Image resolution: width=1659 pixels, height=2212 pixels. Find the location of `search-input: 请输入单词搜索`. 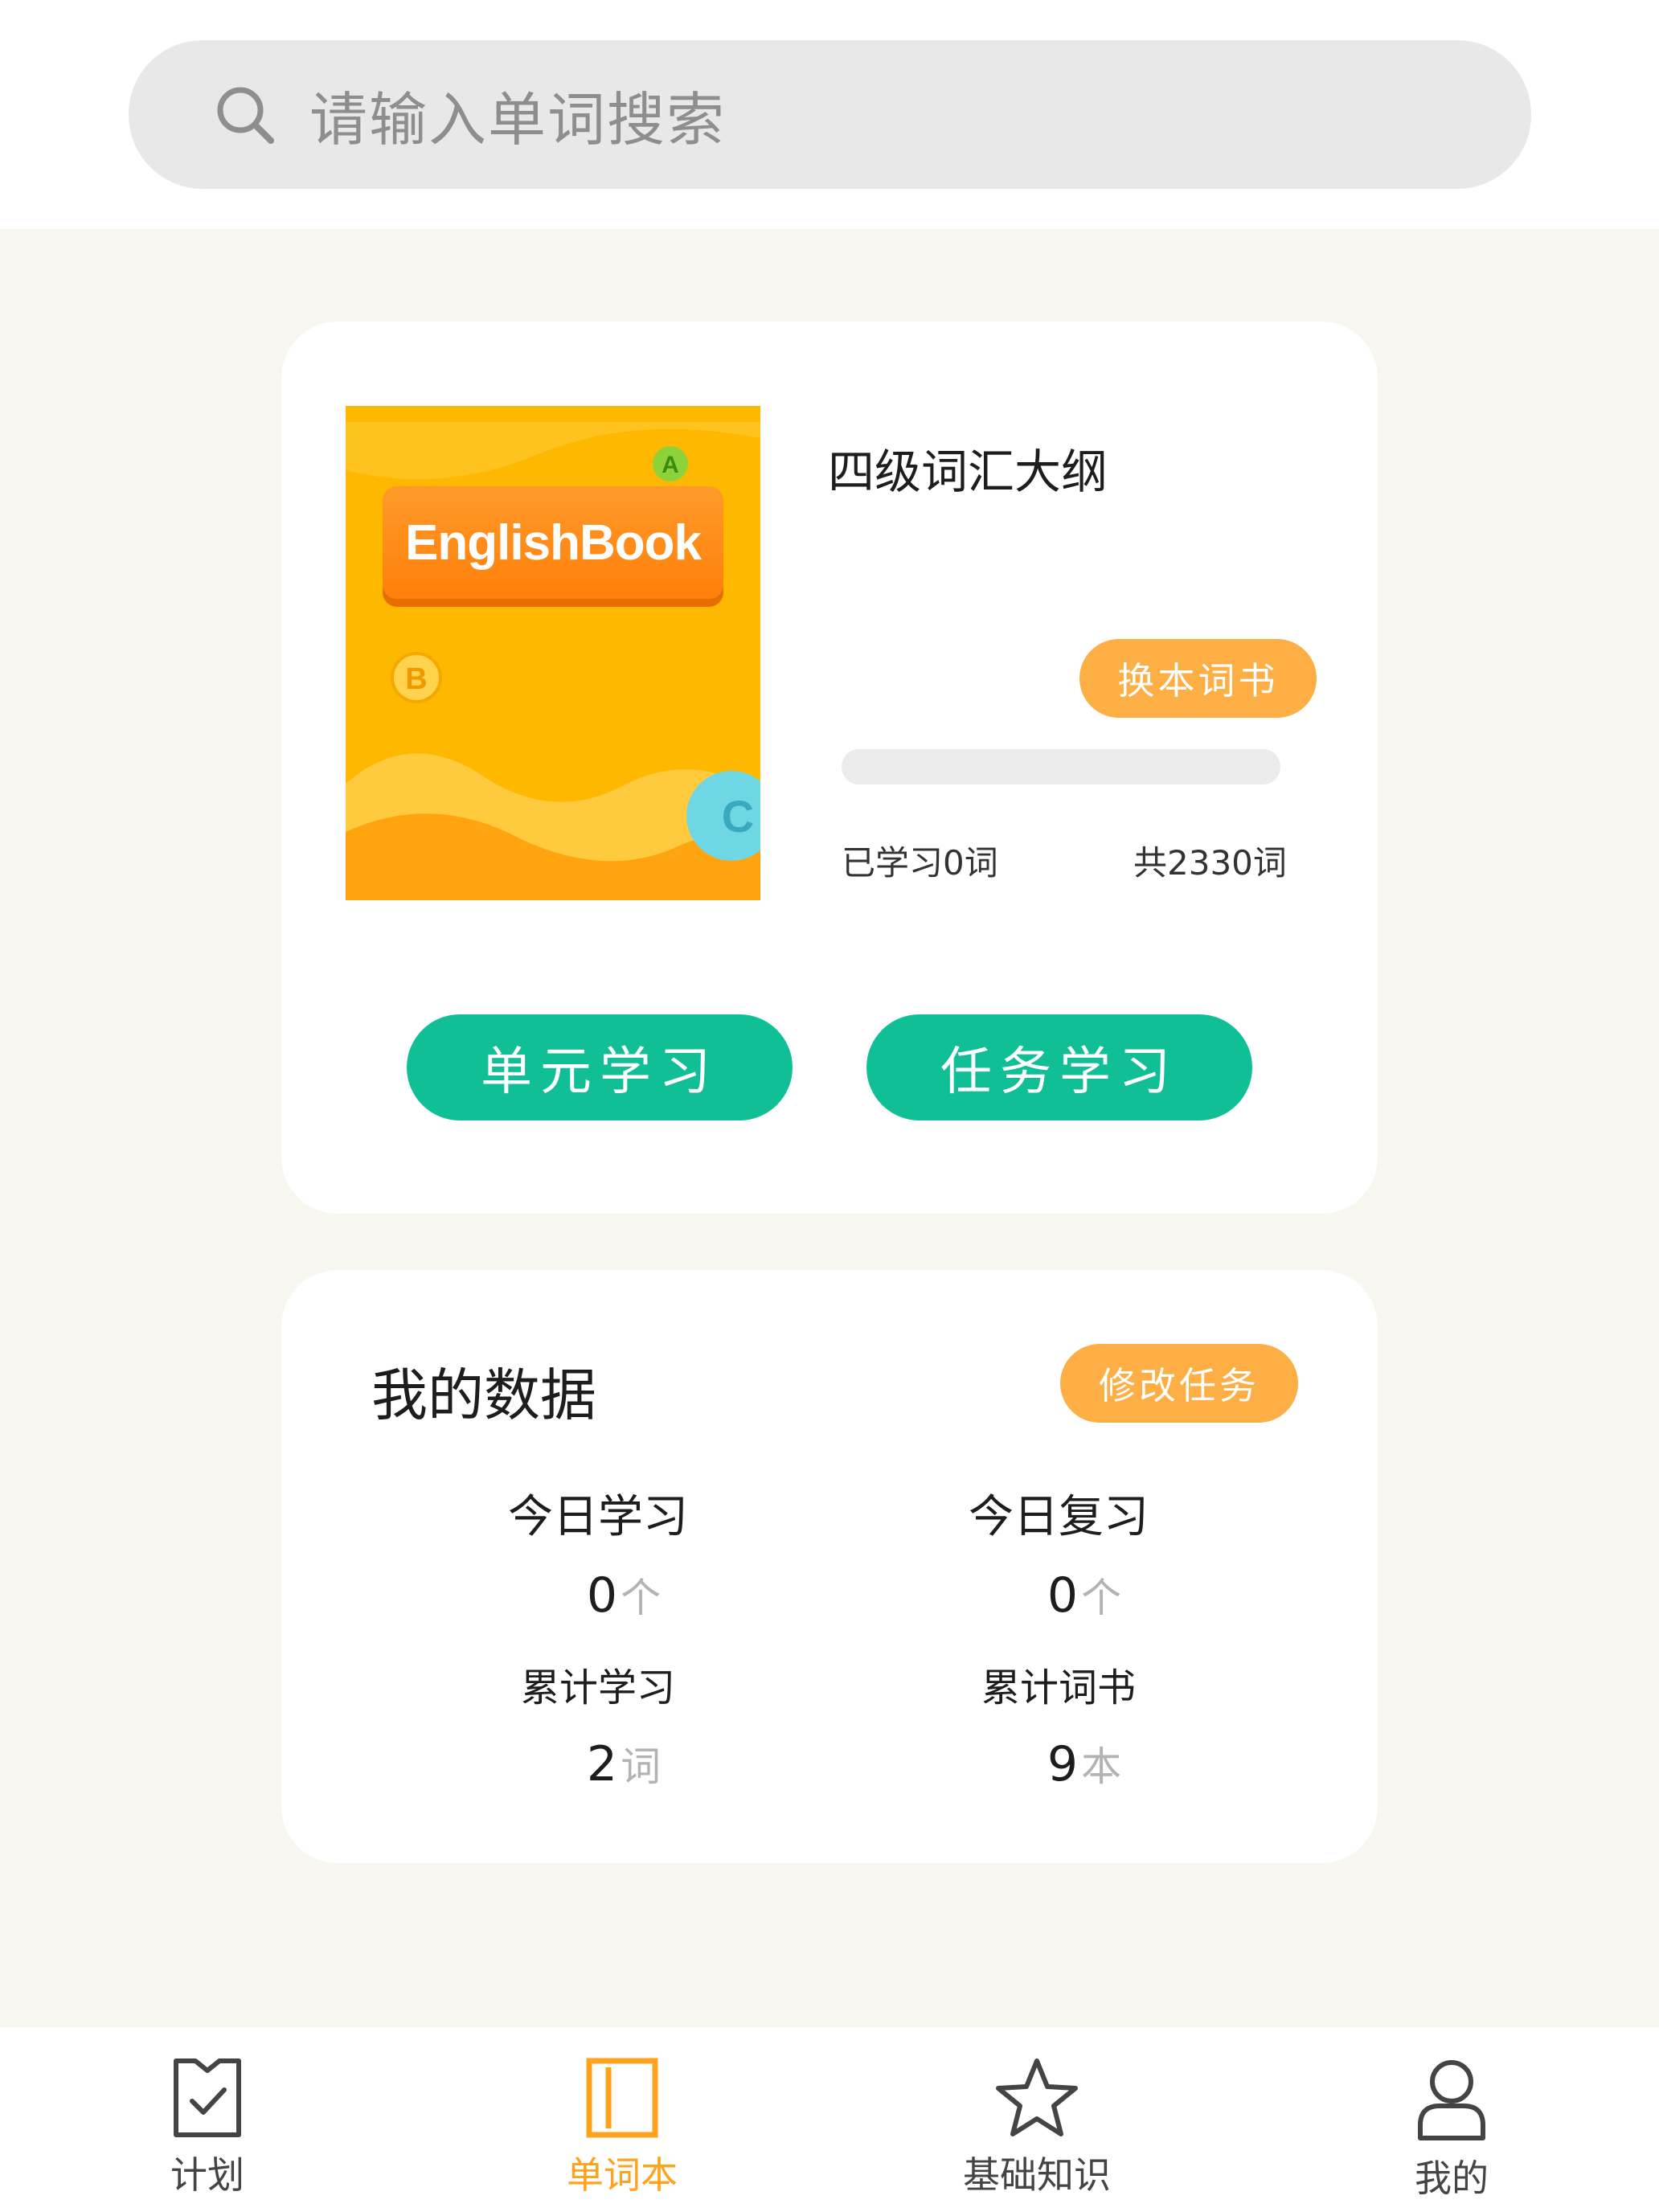

search-input: 请输入单词搜索 is located at coordinates (830, 114).